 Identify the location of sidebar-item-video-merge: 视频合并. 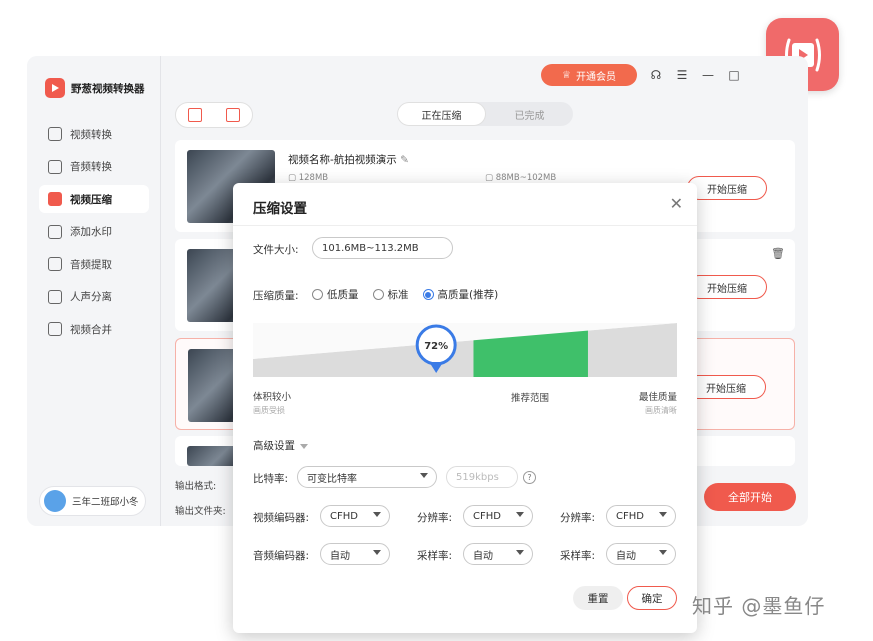
(94, 329).